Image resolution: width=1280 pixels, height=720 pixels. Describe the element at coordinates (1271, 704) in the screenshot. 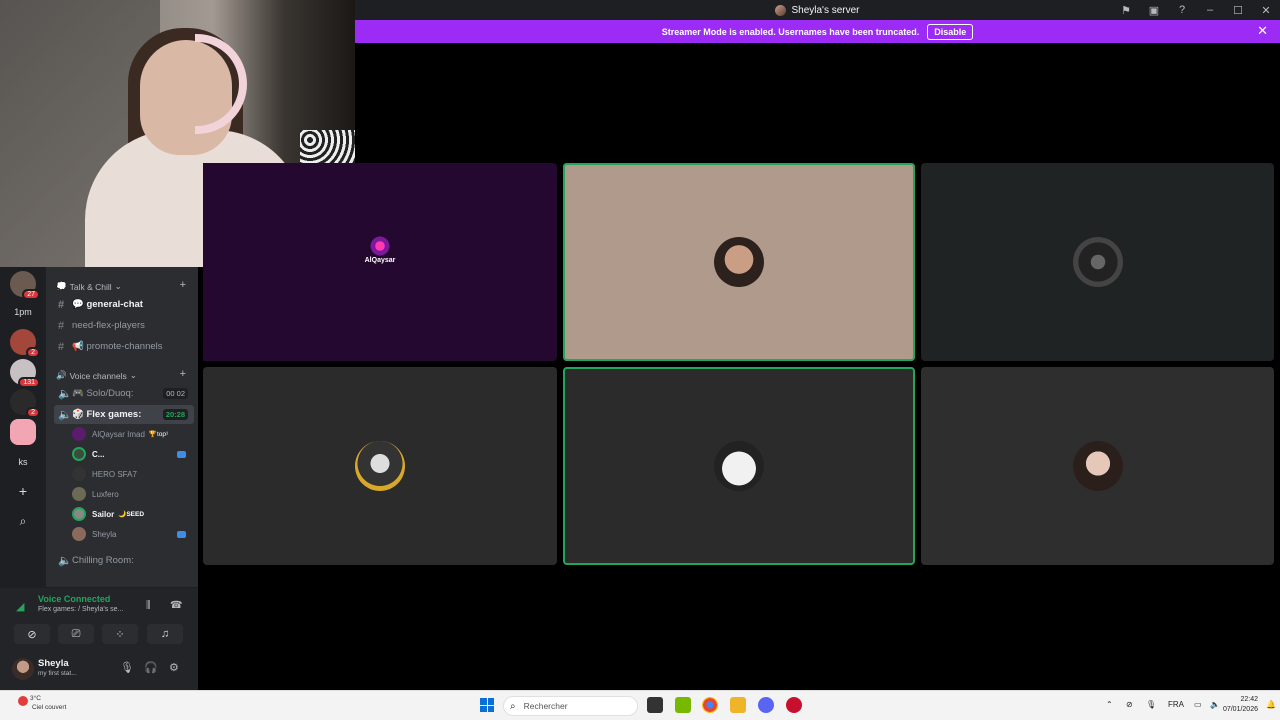

I see `notification-icon: 🔔` at that location.